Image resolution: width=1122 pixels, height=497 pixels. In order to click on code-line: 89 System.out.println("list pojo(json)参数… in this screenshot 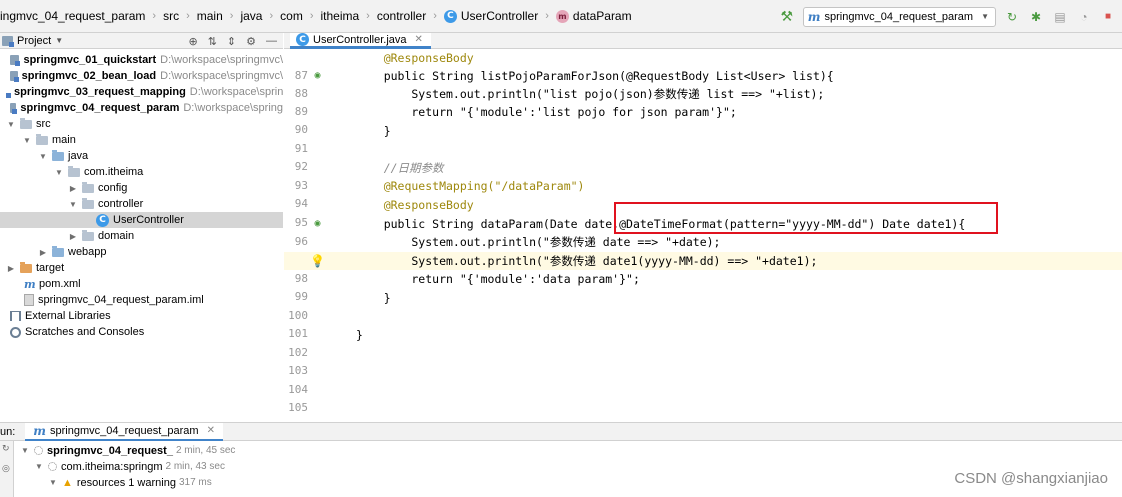, I will do `click(703, 101)`.